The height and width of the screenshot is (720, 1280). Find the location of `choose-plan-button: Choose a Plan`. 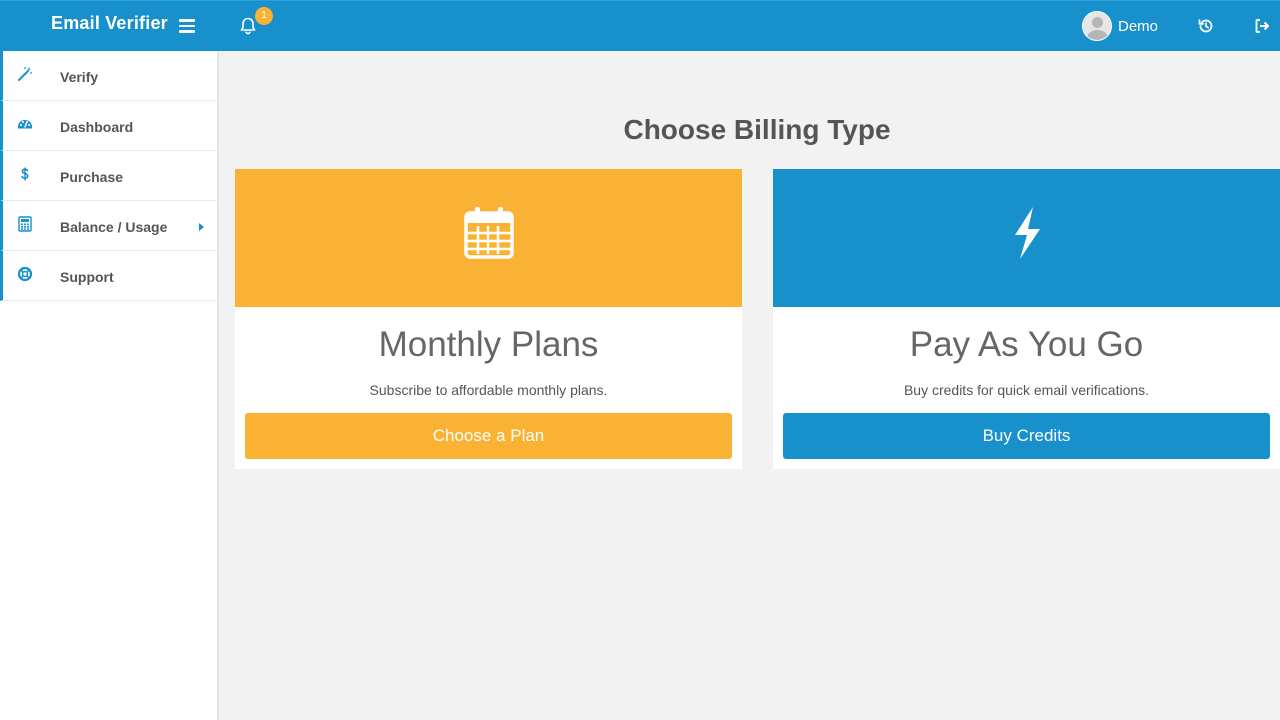

choose-plan-button: Choose a Plan is located at coordinates (488, 436).